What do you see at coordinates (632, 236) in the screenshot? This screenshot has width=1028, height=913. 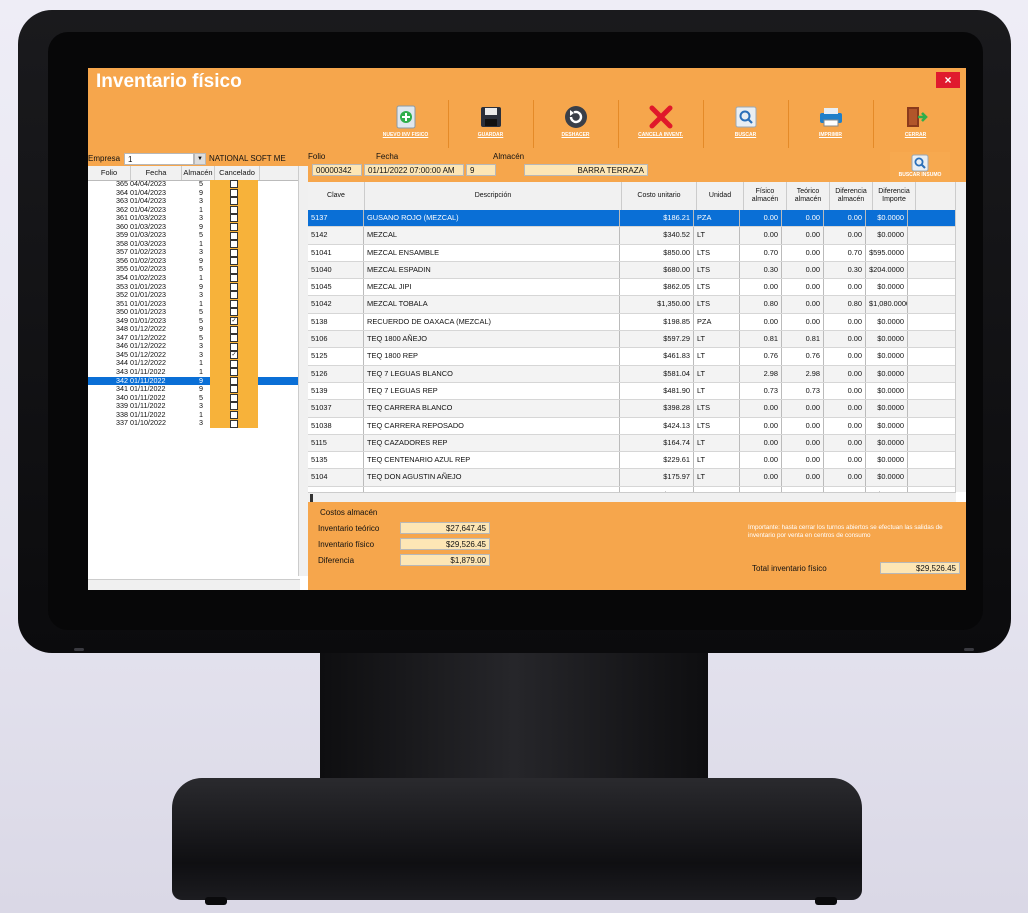 I see `inventory-row: 5142 MEZCAL $340.52 LT 0.00 0.00 0.00 $0.0000` at bounding box center [632, 236].